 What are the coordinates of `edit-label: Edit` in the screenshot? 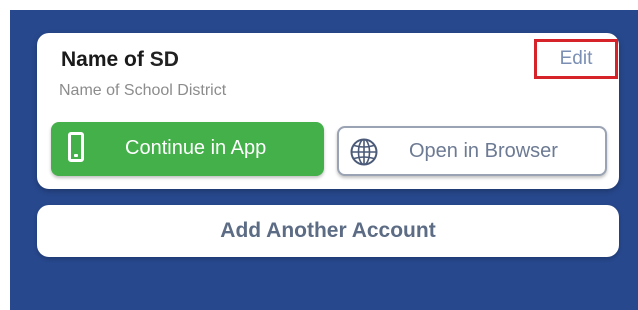 It's located at (576, 58).